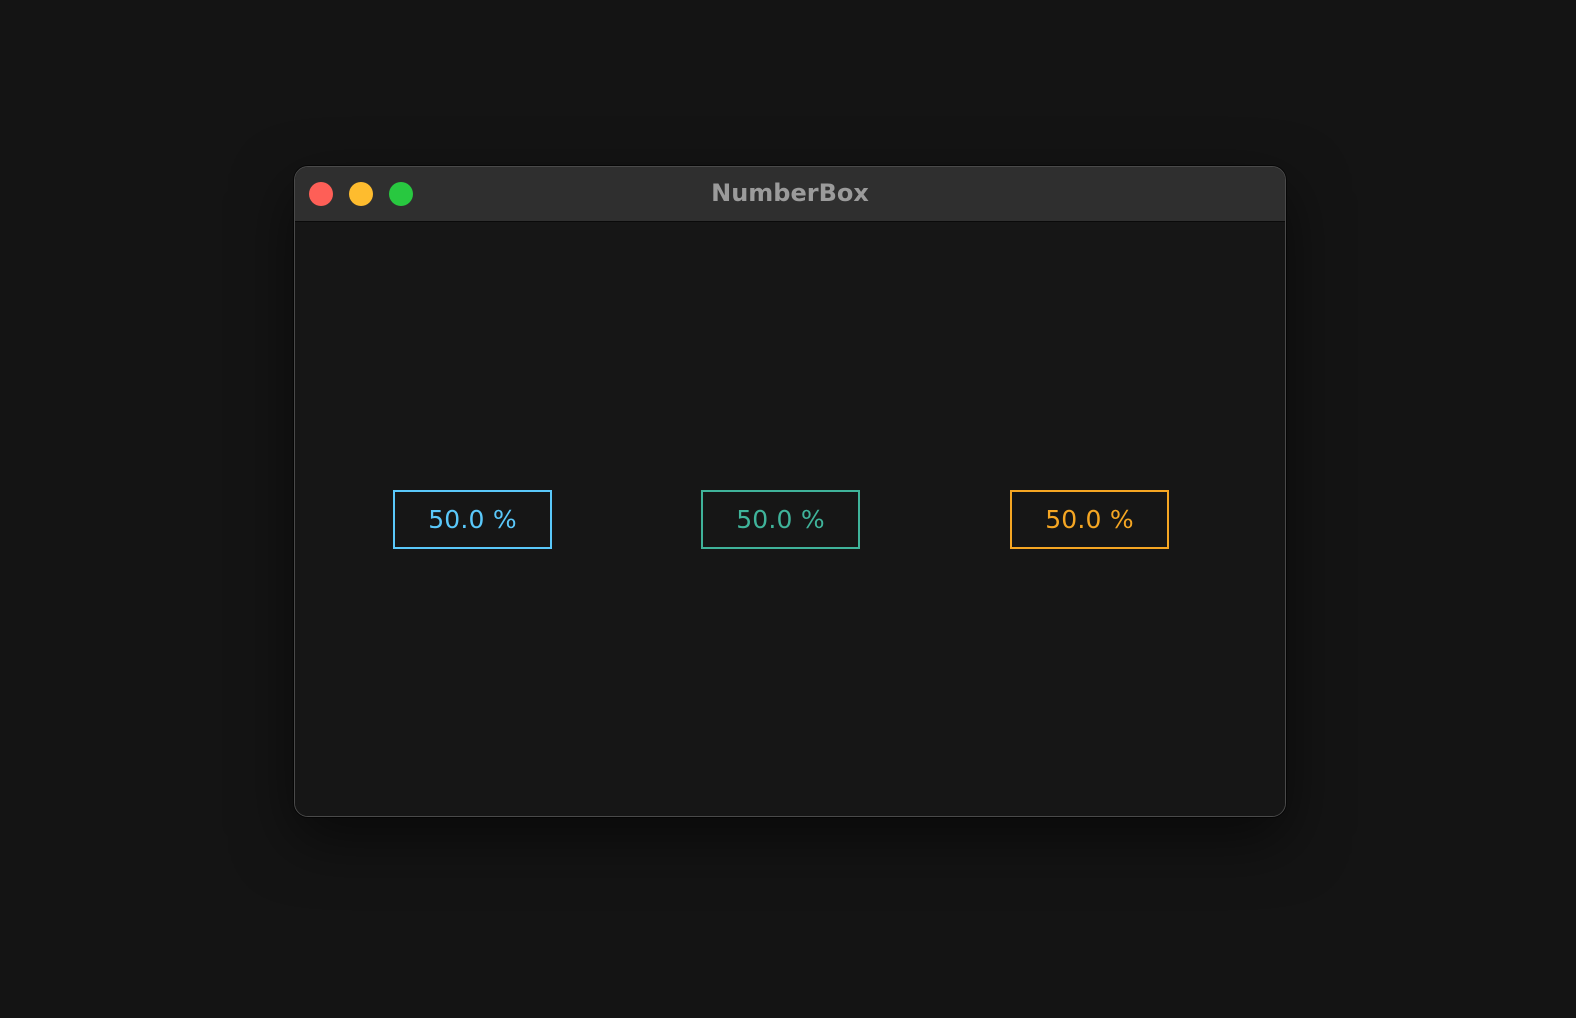  Describe the element at coordinates (1089, 519) in the screenshot. I see `number-box-3: 50.0 %` at that location.